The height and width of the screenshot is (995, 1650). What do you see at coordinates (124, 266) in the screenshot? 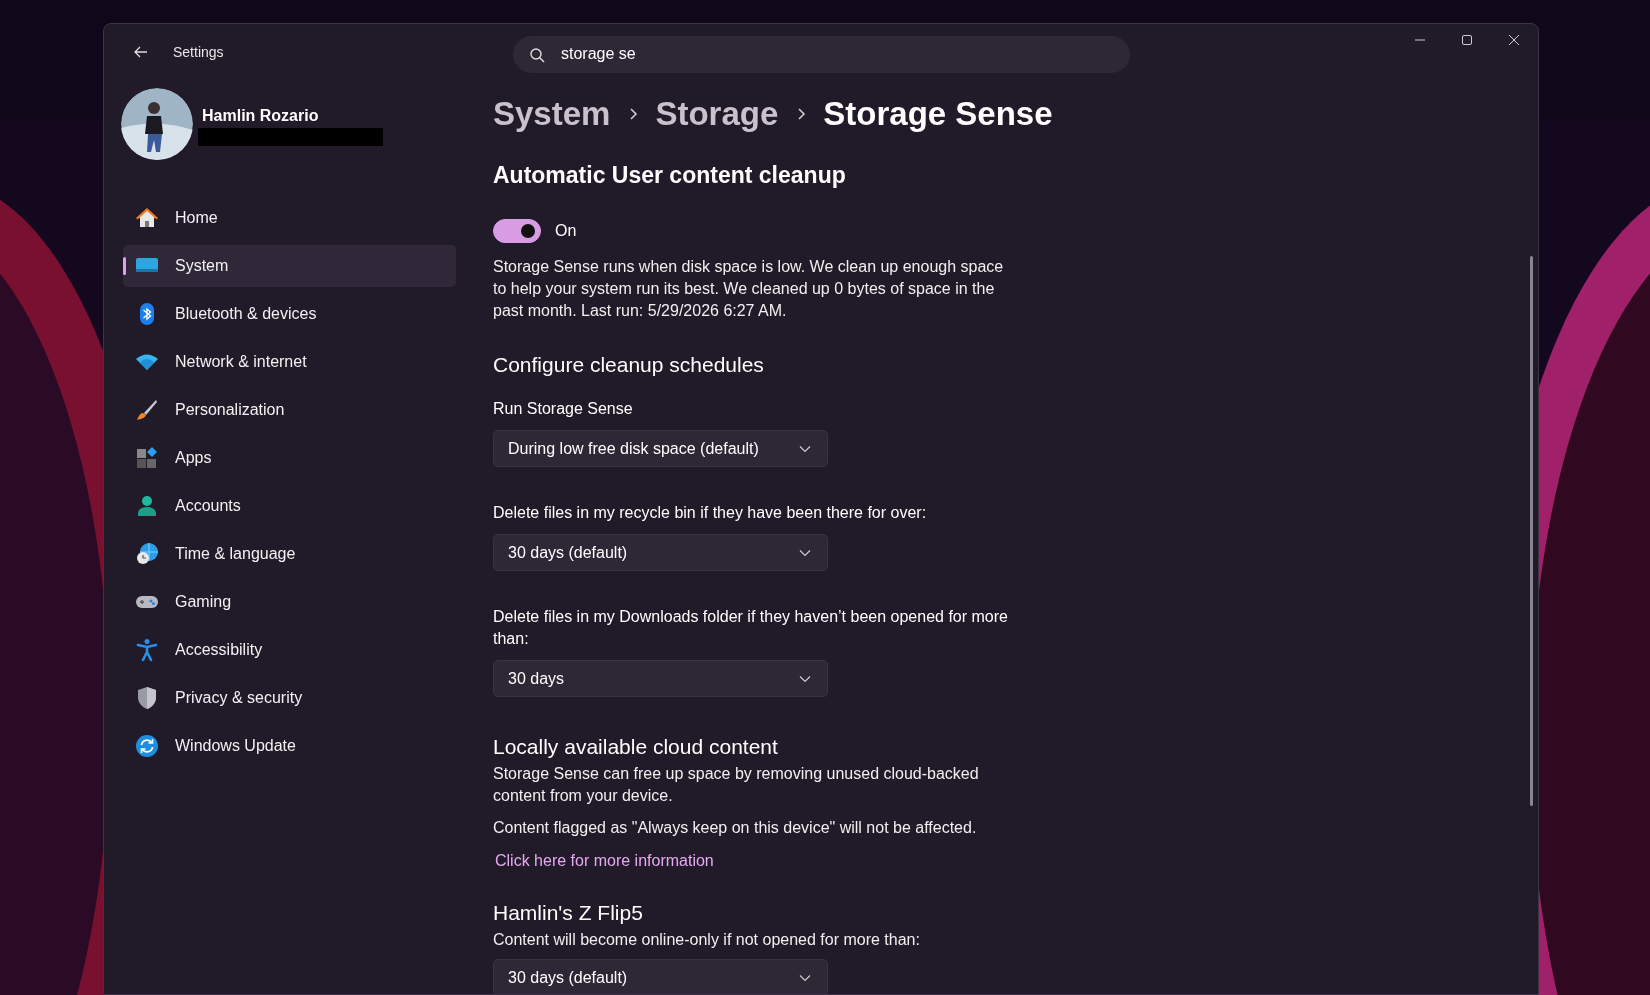
I see `selection-indicator` at bounding box center [124, 266].